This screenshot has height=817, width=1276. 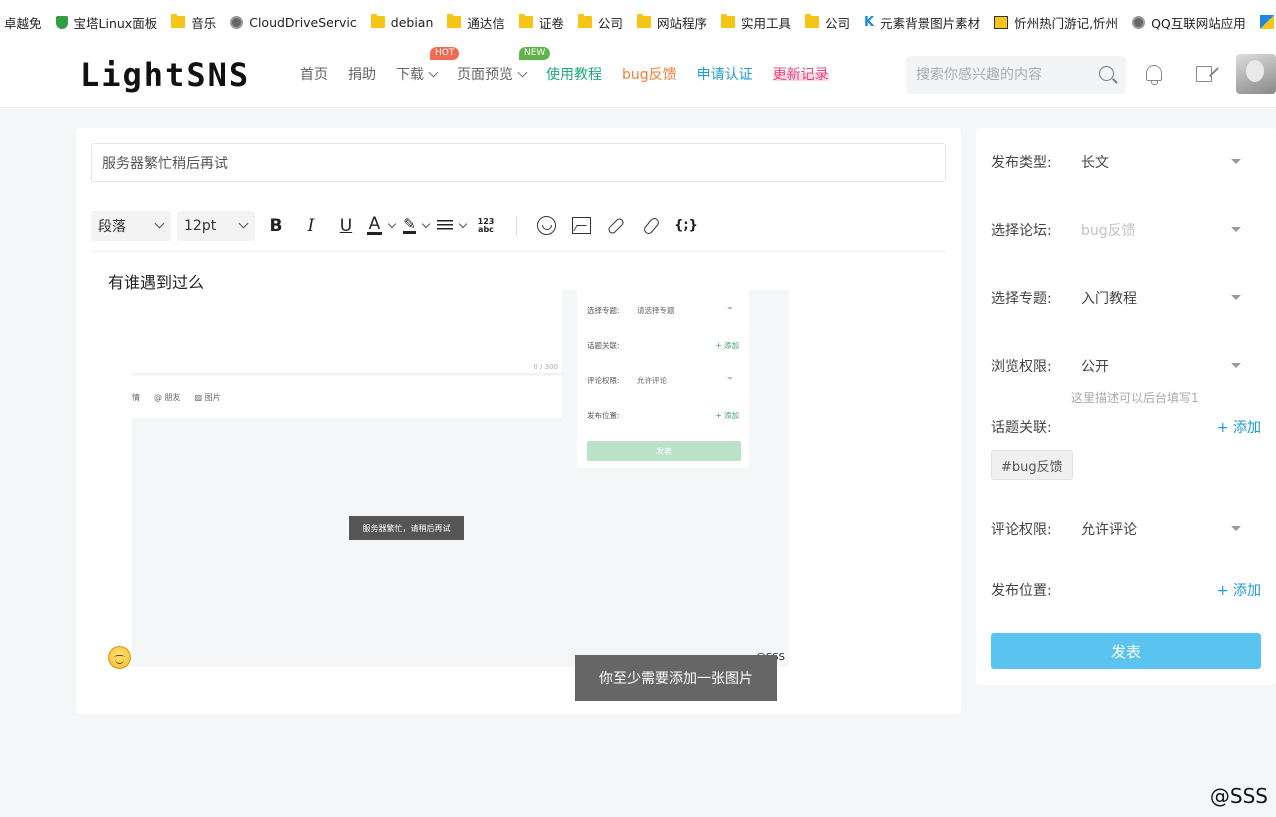 I want to click on title-input: 服务器繁忙稍后再试, so click(x=518, y=162).